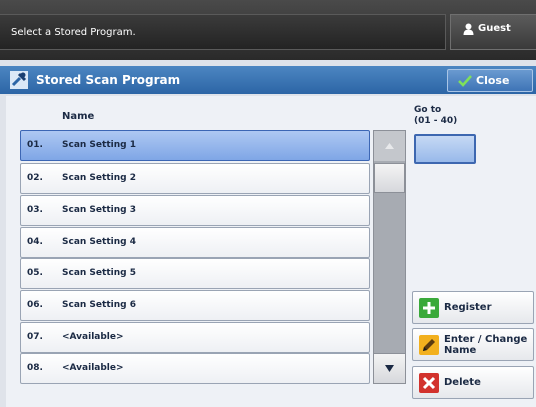  I want to click on close-button: Close, so click(490, 80).